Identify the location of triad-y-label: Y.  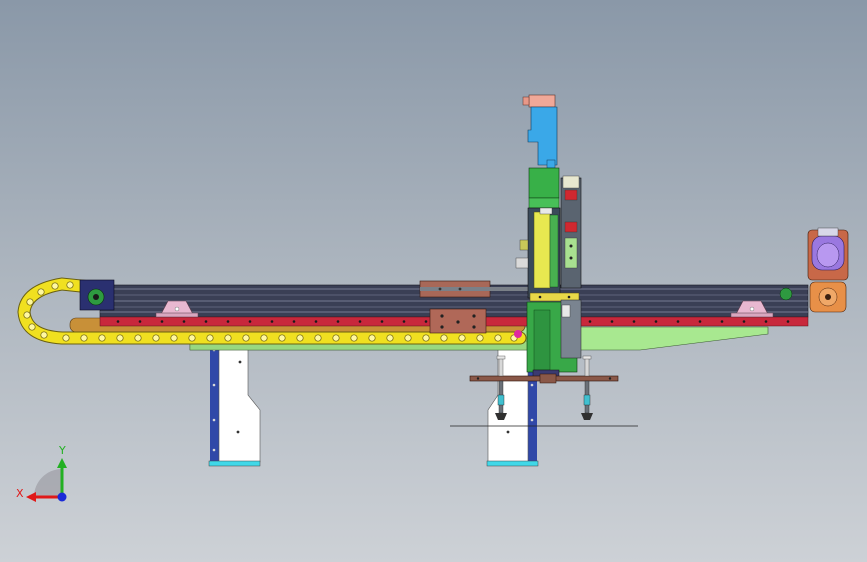
(62, 450).